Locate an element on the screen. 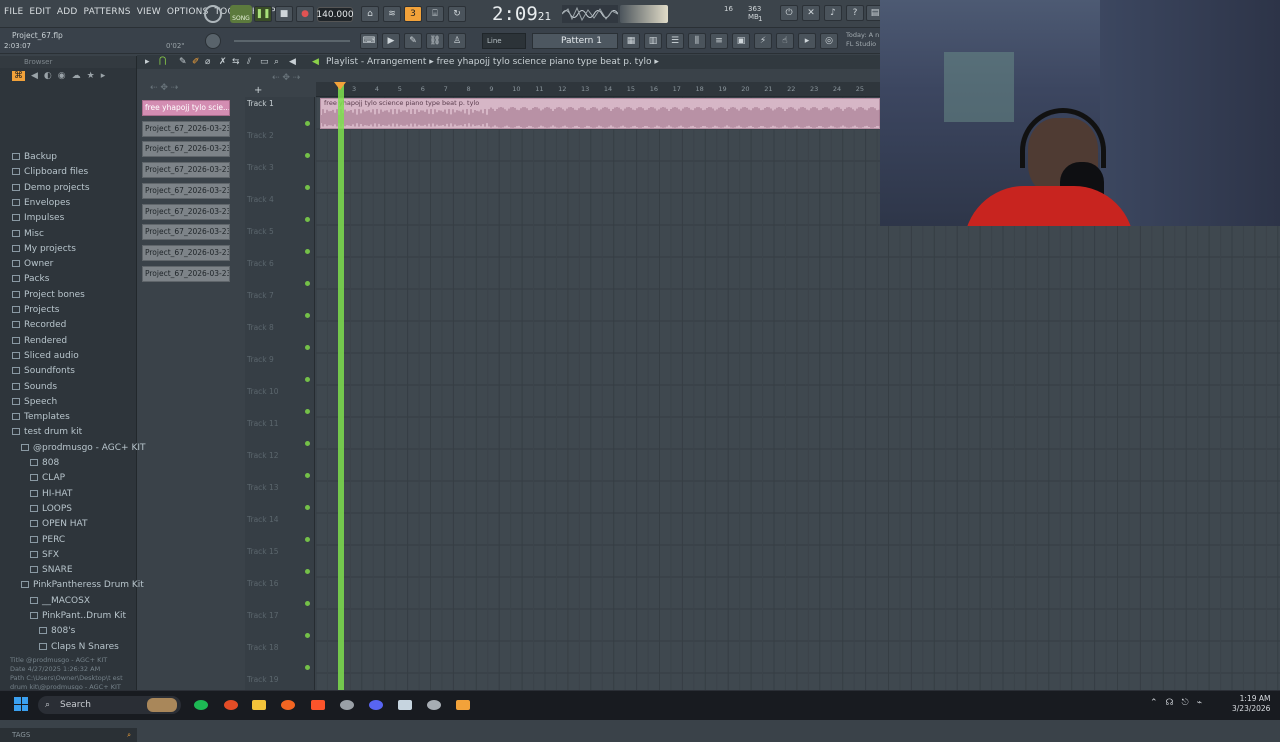 The width and height of the screenshot is (1280, 742). taskbar-search: ⌕ Search is located at coordinates (109, 705).